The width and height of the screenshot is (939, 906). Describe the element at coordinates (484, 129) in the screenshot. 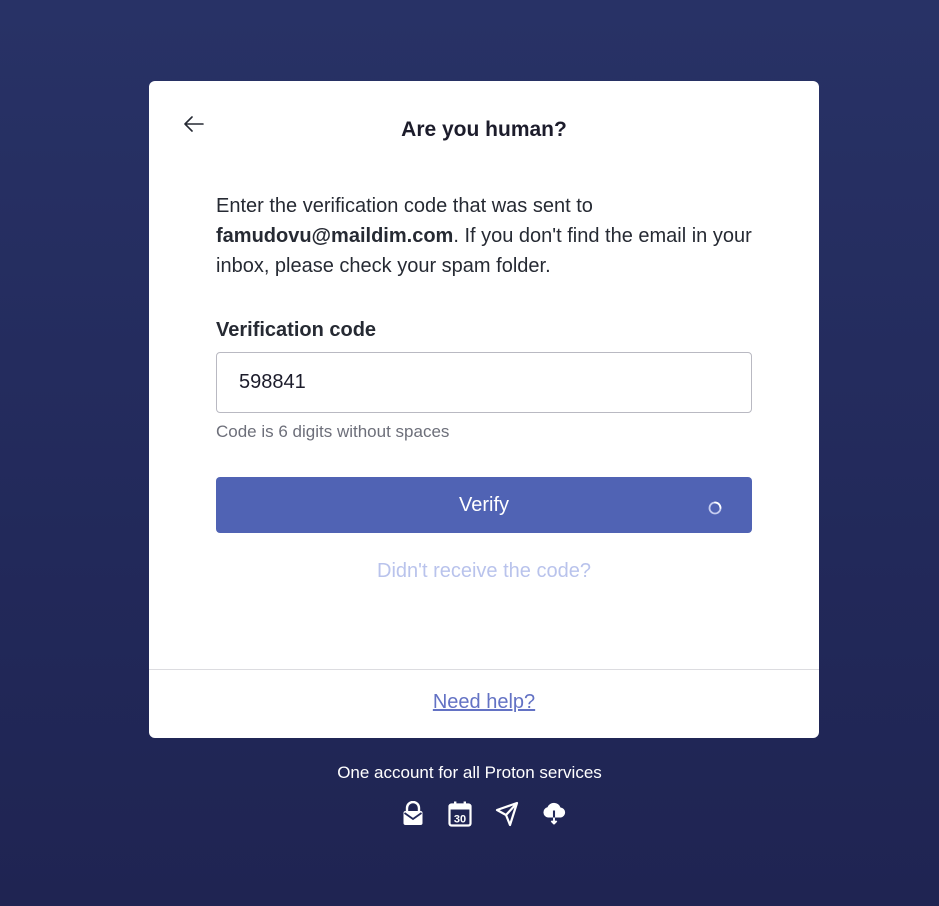

I see `page-title: Are you human?` at that location.